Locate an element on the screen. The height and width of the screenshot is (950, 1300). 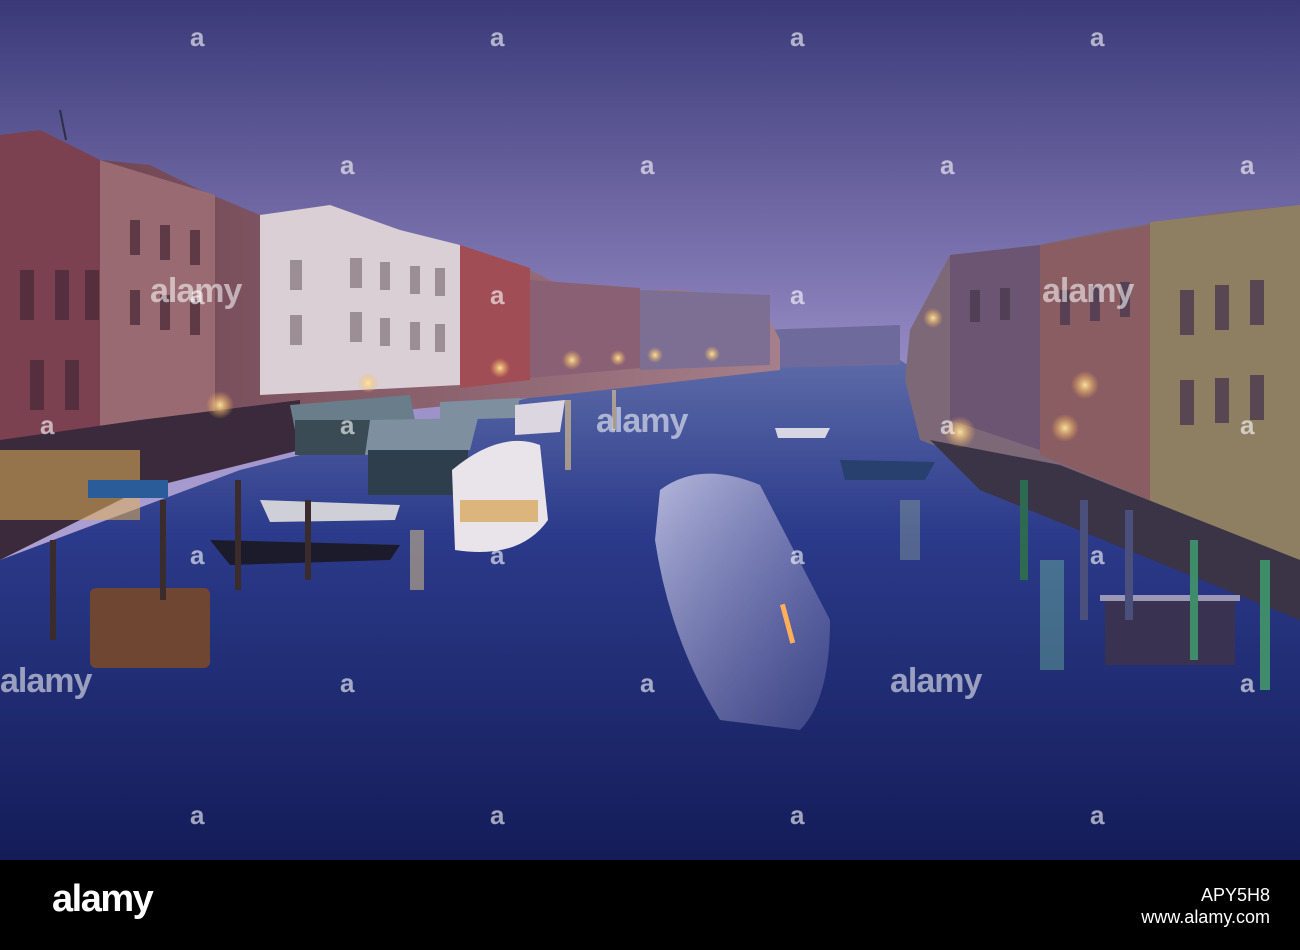
distant-buildings is located at coordinates (830, 346).